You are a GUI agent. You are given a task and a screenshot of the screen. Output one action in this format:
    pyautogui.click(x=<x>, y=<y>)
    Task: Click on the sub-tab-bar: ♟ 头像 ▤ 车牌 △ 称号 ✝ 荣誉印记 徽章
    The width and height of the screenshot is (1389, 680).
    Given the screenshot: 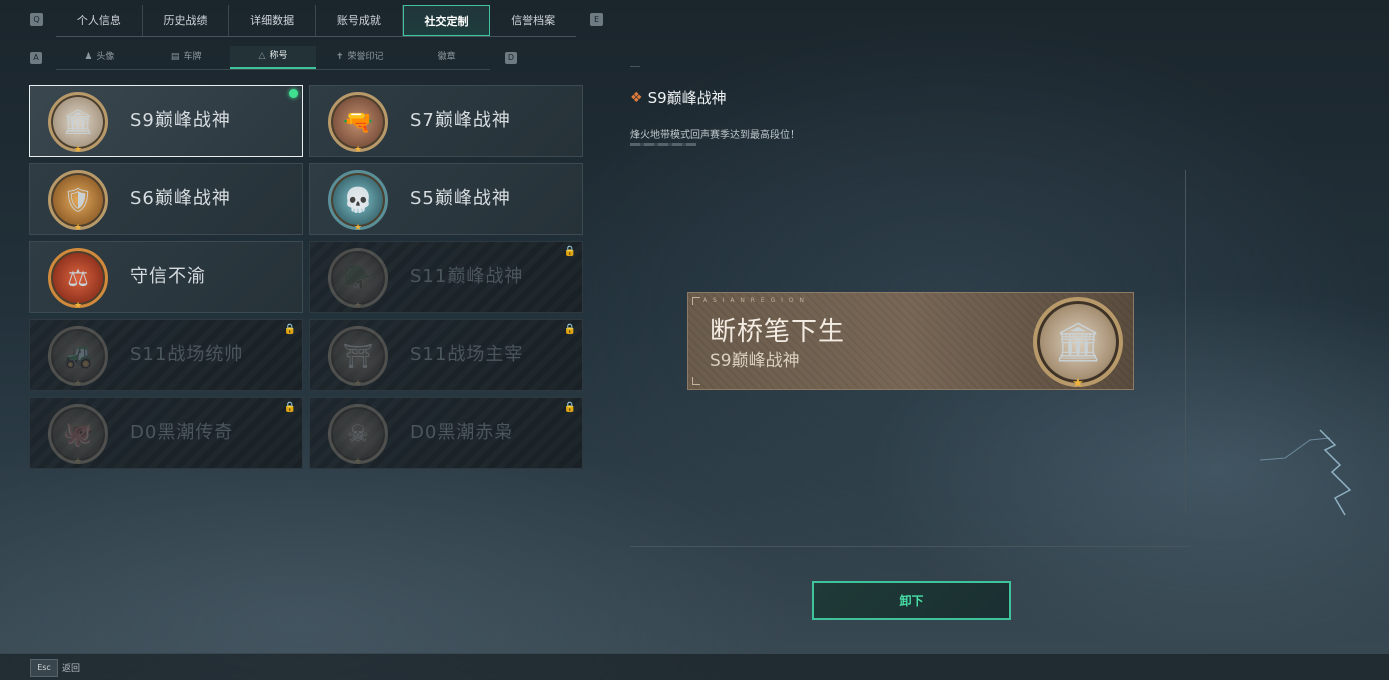 What is the action you would take?
    pyautogui.click(x=273, y=58)
    